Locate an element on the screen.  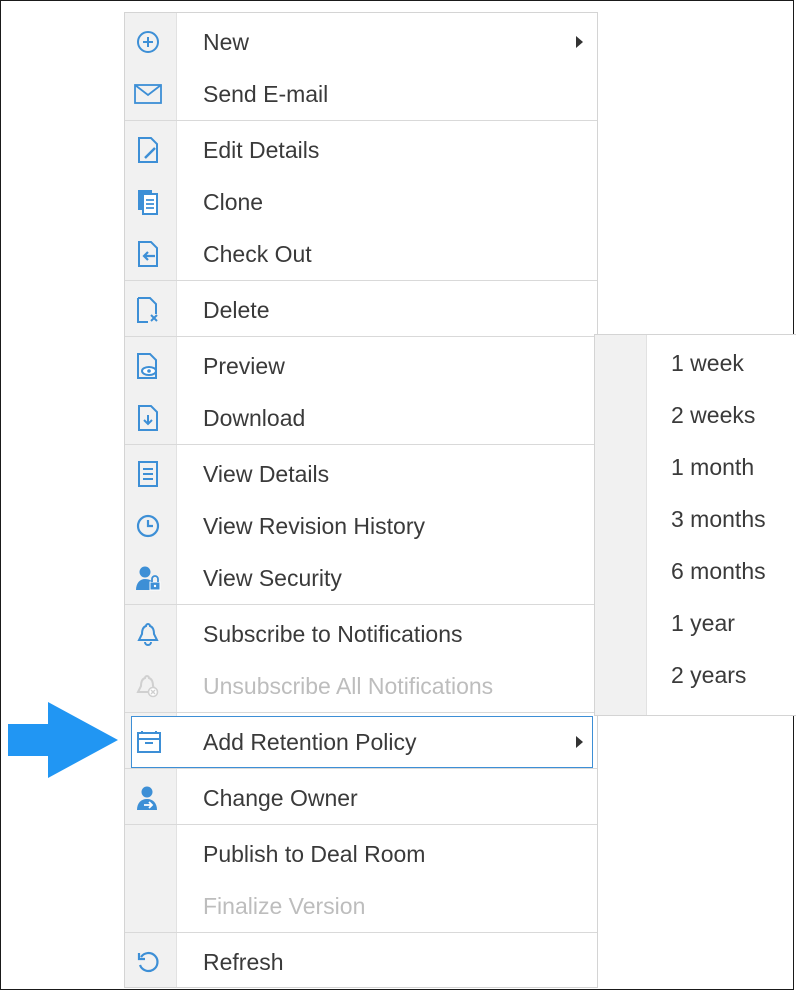
details-icon is located at coordinates (148, 474).